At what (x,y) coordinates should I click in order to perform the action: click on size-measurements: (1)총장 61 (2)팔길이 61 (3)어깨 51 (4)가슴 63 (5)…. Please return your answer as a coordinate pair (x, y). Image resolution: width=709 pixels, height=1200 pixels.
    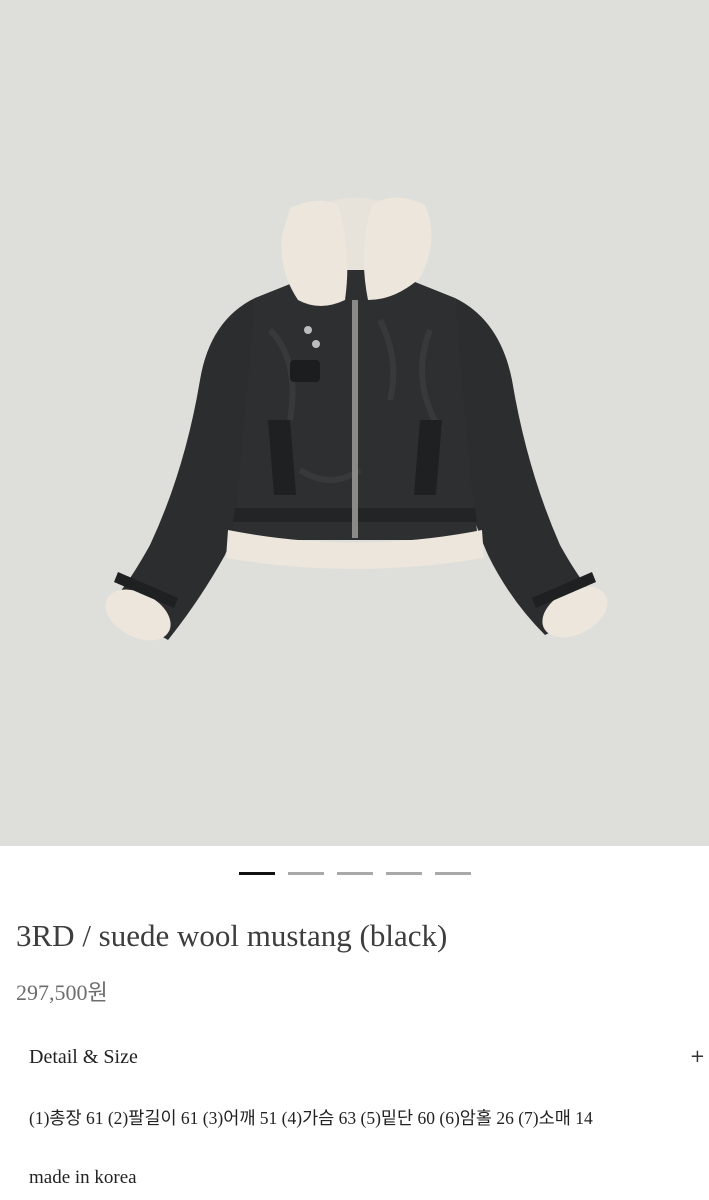
    Looking at the image, I should click on (311, 1118).